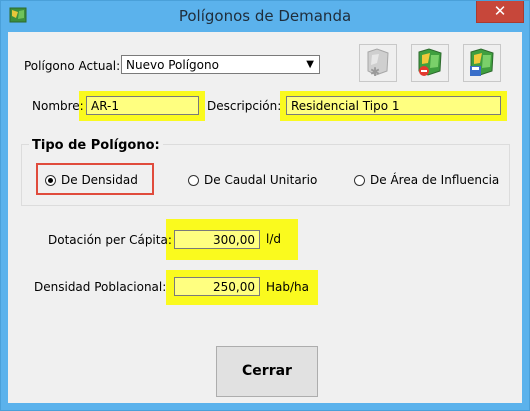 Image resolution: width=530 pixels, height=411 pixels. What do you see at coordinates (100, 287) in the screenshot?
I see `densidad-label: Densidad Poblacional:` at bounding box center [100, 287].